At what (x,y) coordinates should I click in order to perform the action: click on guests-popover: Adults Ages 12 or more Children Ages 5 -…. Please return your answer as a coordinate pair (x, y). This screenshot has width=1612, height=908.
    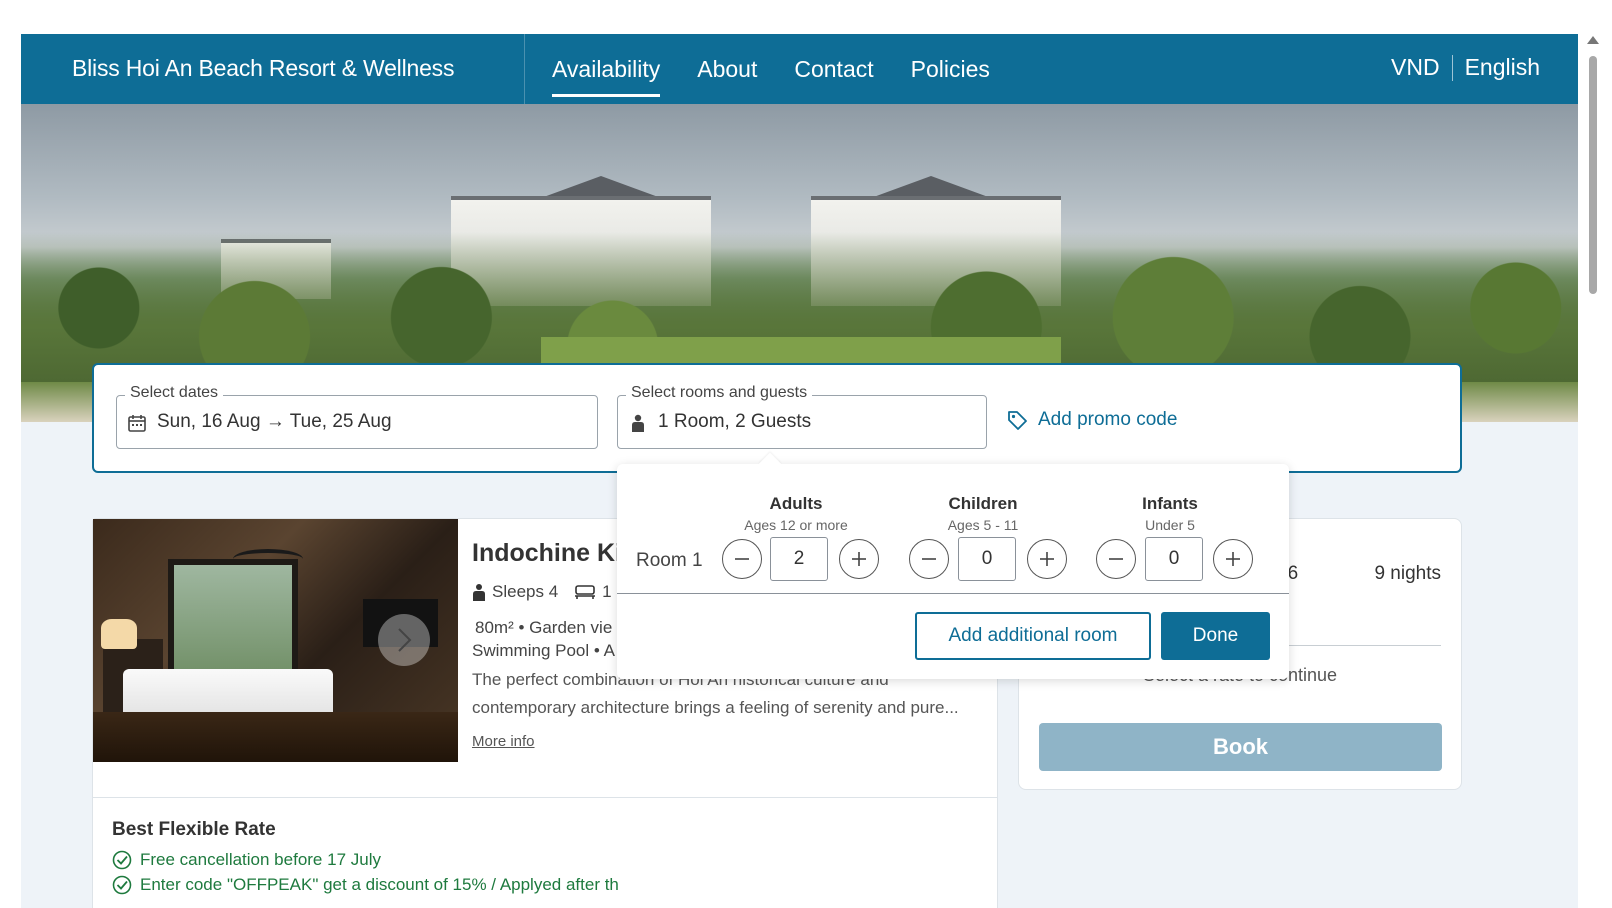
    Looking at the image, I should click on (953, 565).